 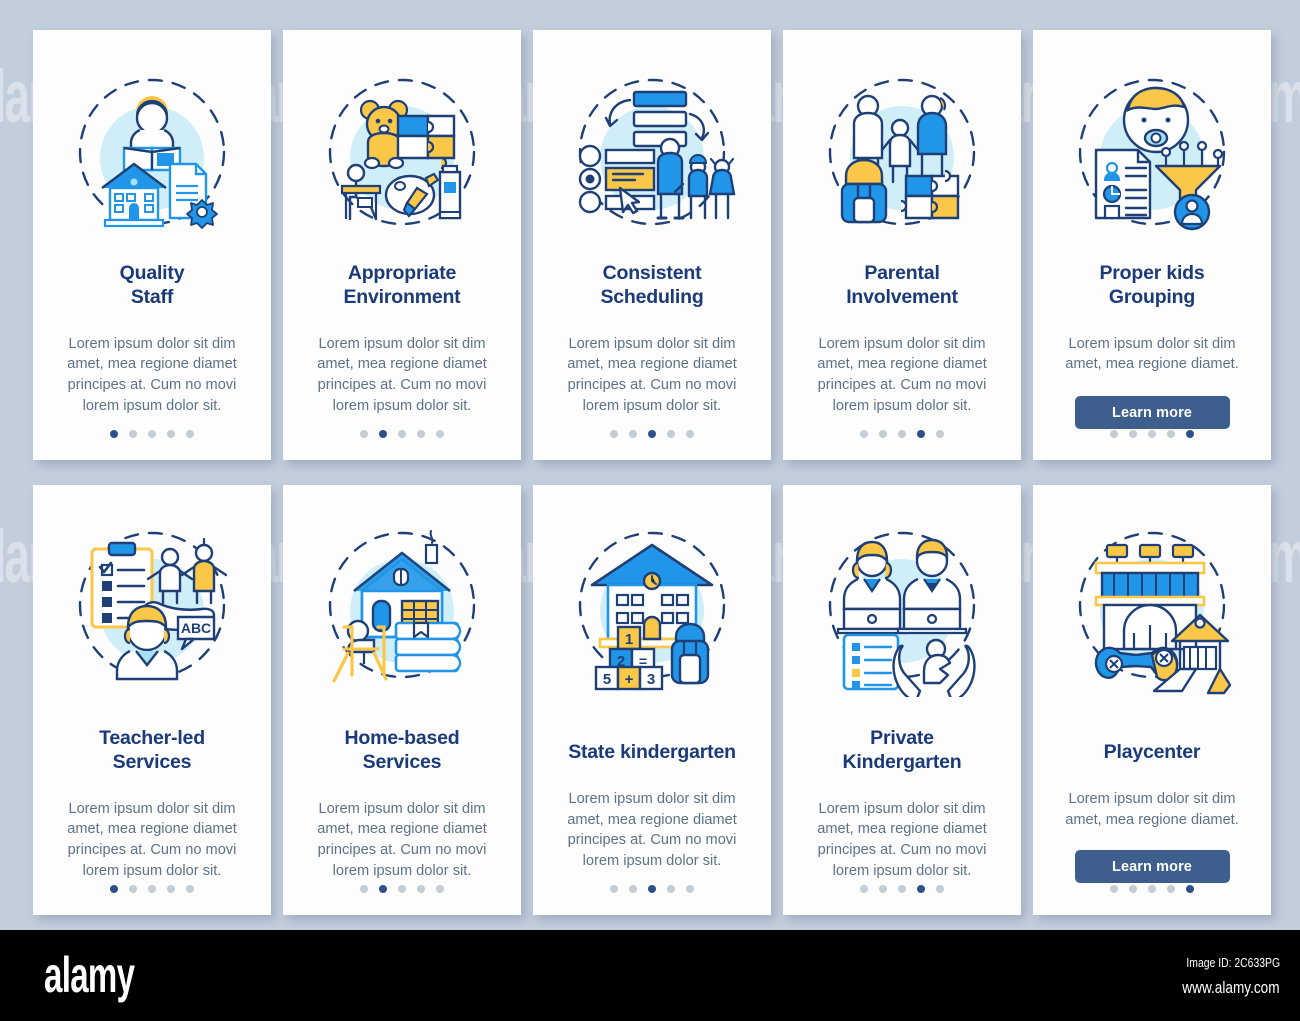 What do you see at coordinates (1152, 155) in the screenshot?
I see `baby-profile-funnel-icon` at bounding box center [1152, 155].